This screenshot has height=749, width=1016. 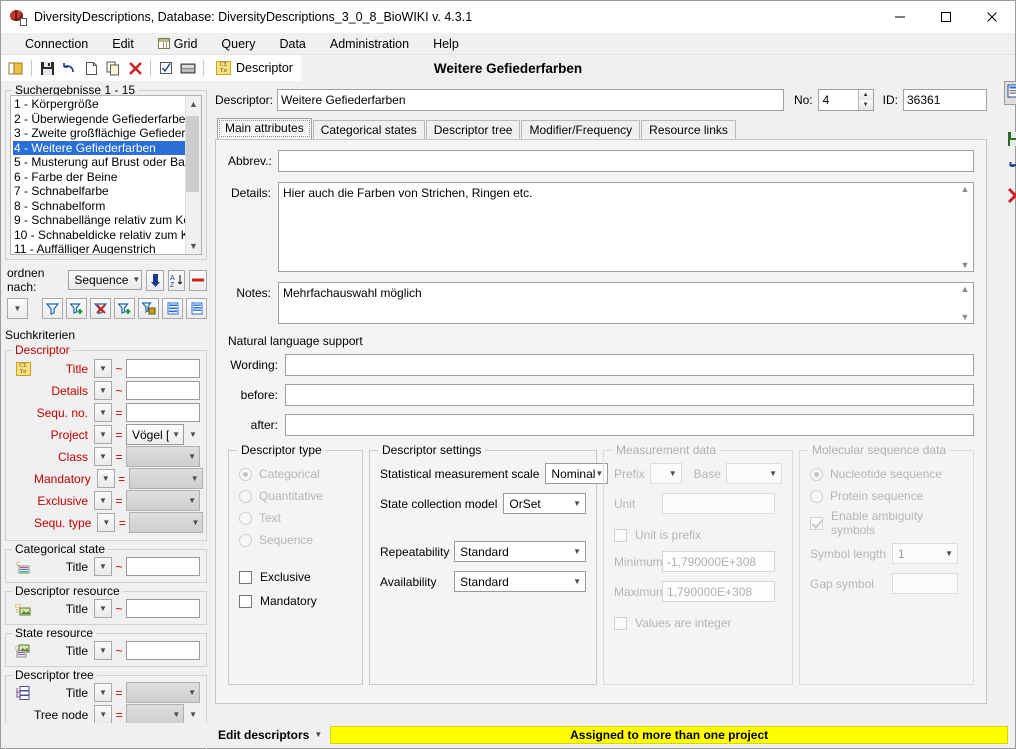 I want to click on menu-query: Query, so click(x=238, y=44).